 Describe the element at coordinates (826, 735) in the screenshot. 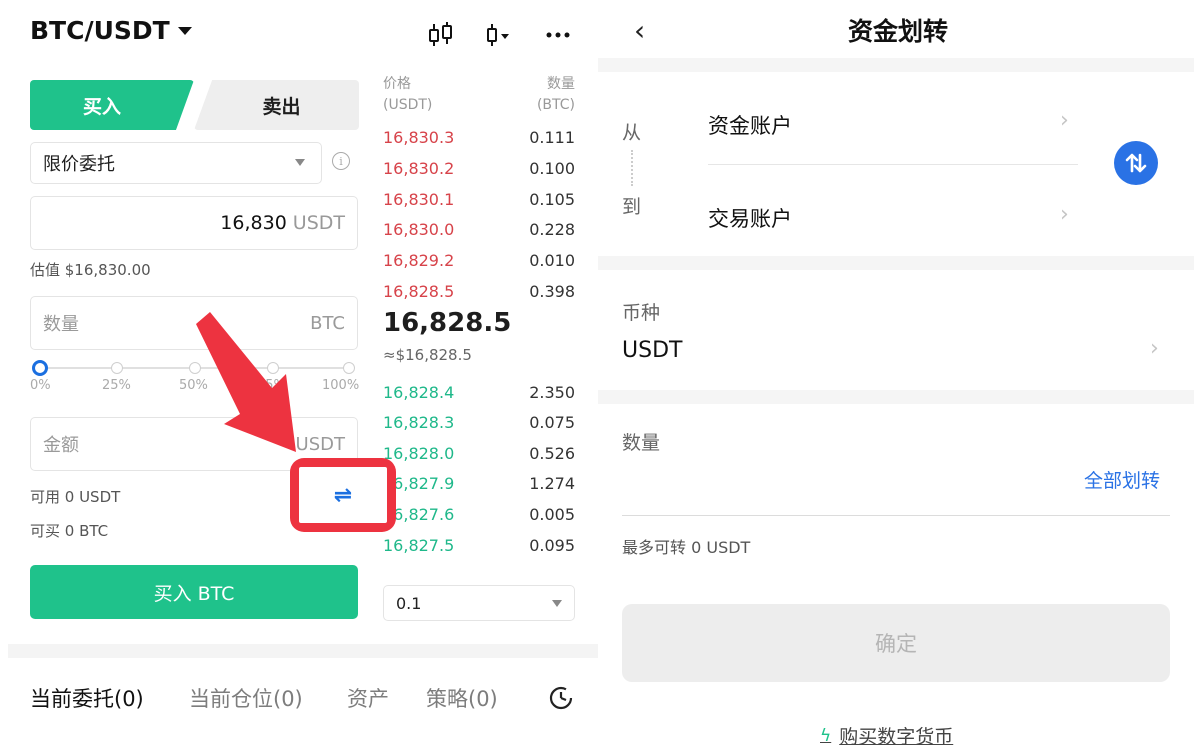

I see `lightning-icon: ϟ` at that location.